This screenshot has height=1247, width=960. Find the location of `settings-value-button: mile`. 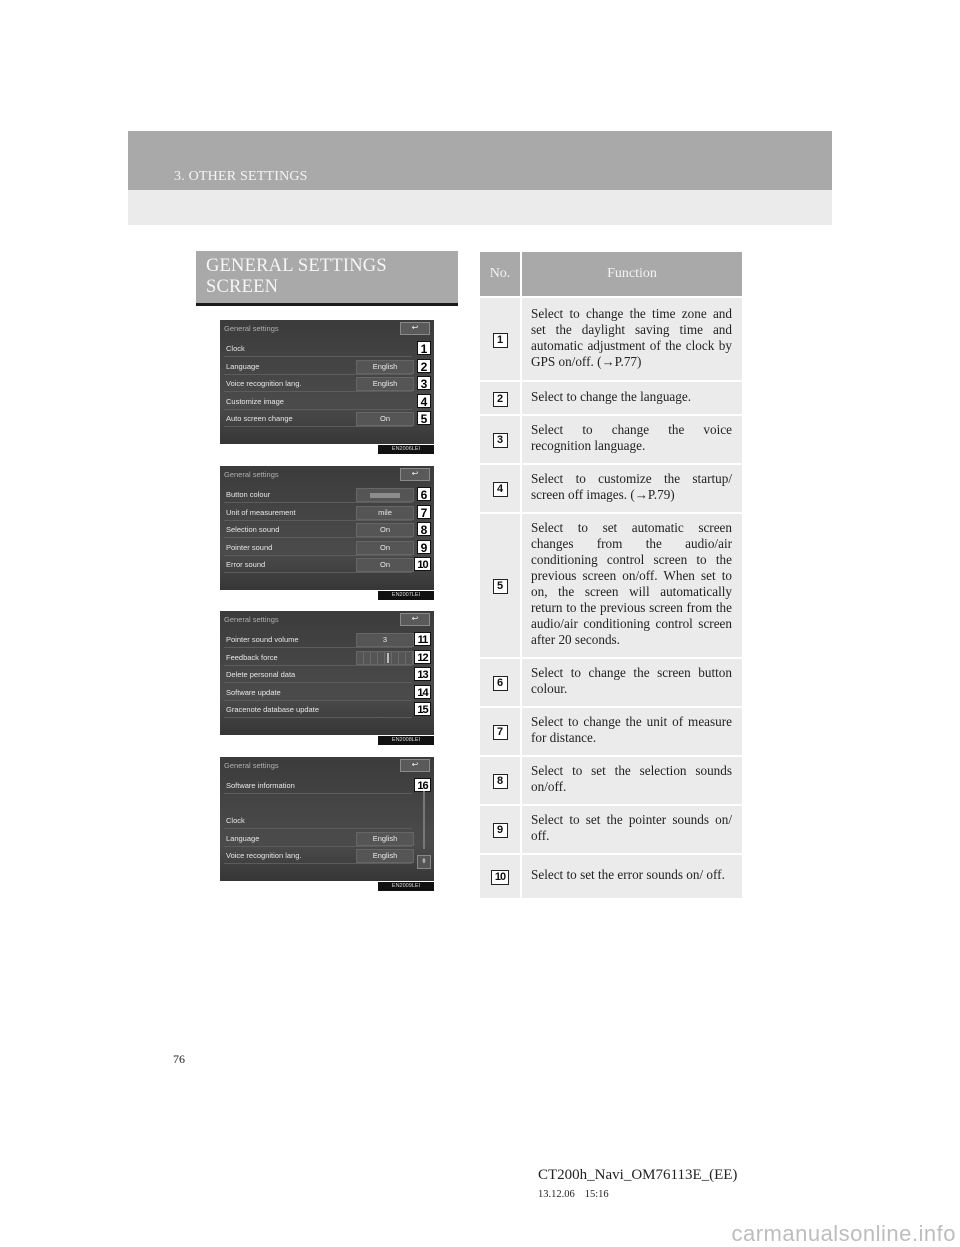

settings-value-button: mile is located at coordinates (385, 512).